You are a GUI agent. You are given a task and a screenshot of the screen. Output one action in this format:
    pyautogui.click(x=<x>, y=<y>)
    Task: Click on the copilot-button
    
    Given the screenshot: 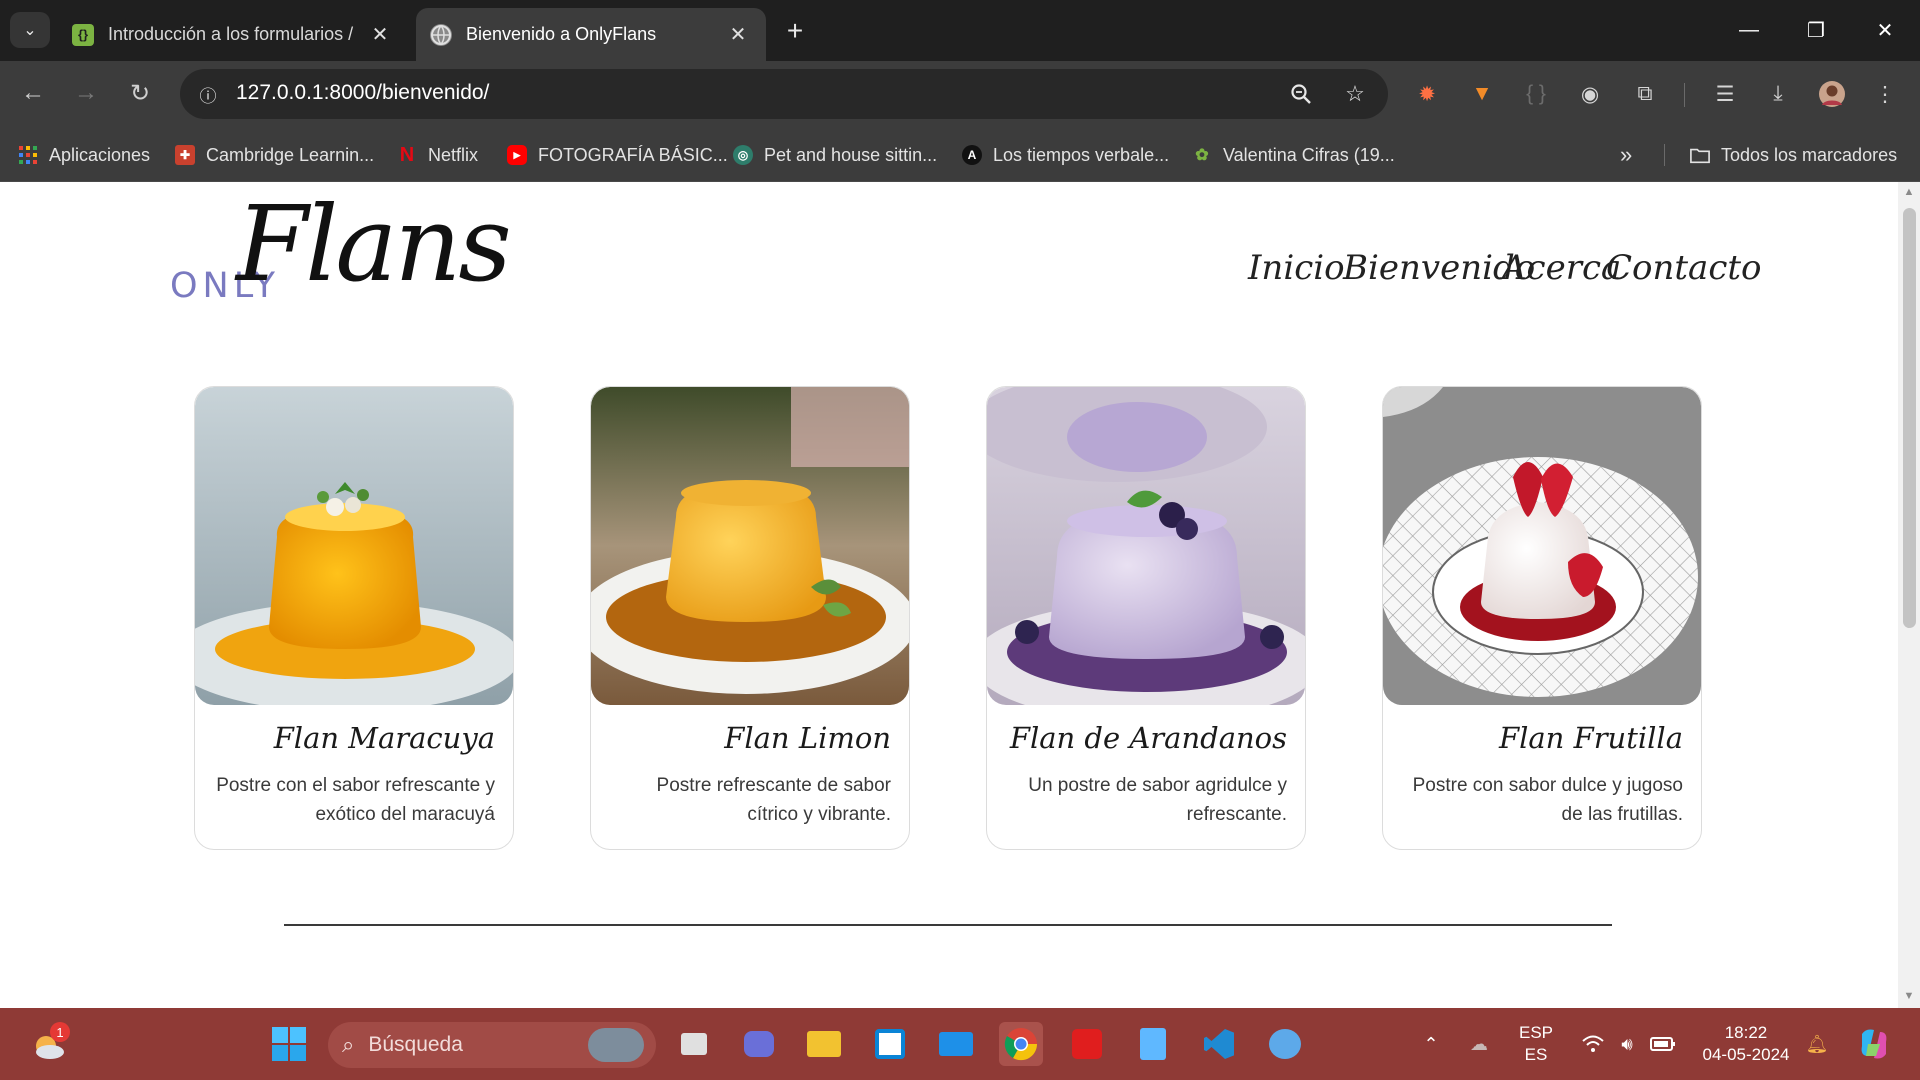 What is the action you would take?
    pyautogui.click(x=1874, y=1044)
    